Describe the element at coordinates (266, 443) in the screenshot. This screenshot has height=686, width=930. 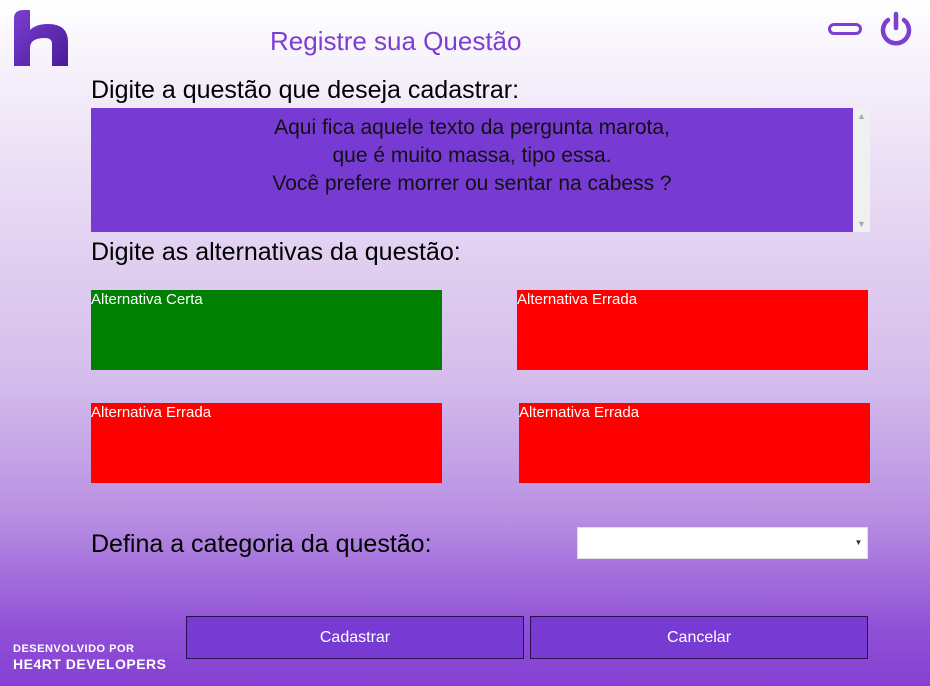
I see `alternative-wrong-input-2: Alternativa Errada` at that location.